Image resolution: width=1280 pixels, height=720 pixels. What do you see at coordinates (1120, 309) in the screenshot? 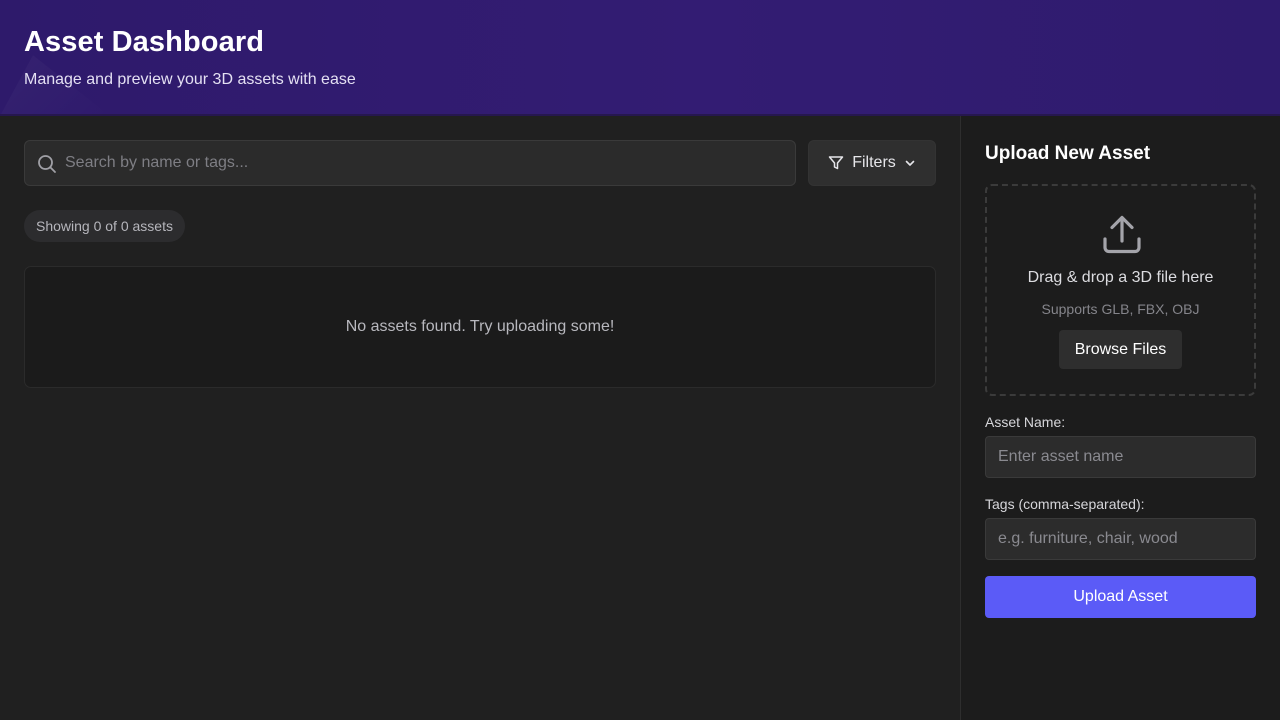
I see `dropzone-formats: Supports GLB, FBX, OBJ` at bounding box center [1120, 309].